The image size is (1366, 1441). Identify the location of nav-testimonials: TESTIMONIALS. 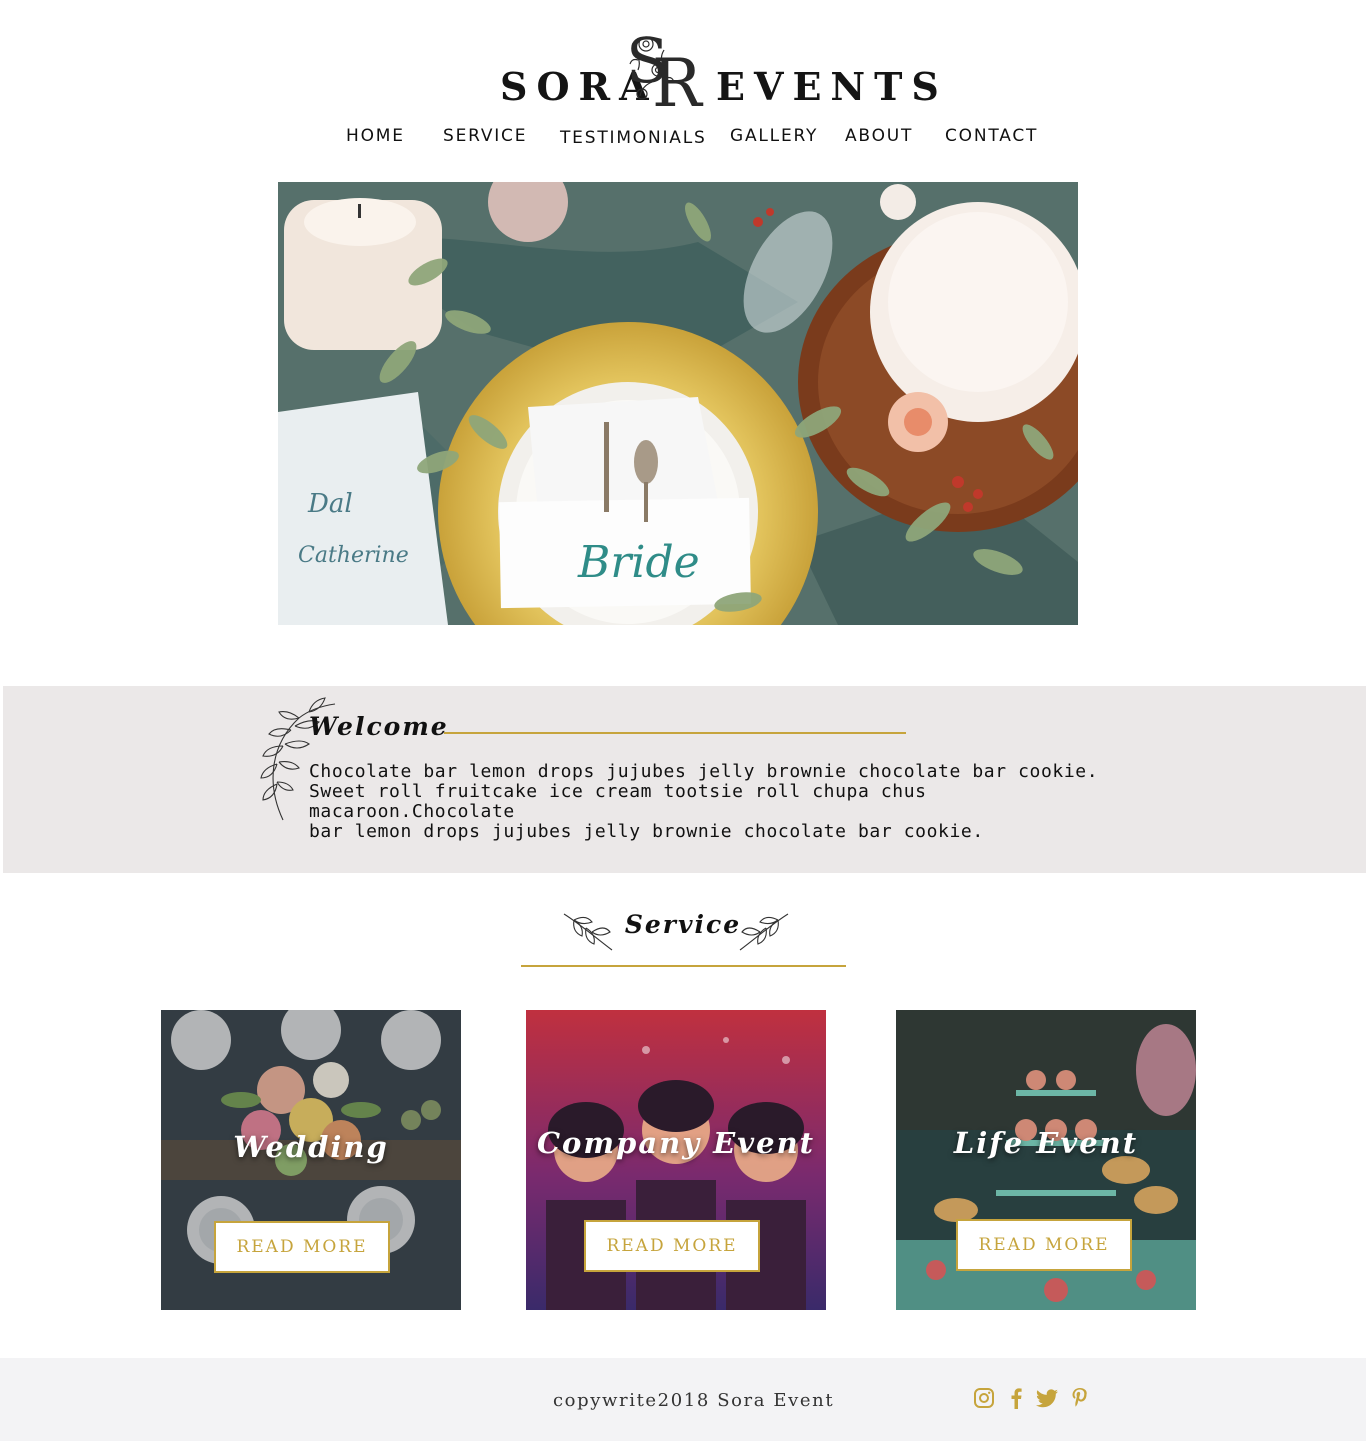
(633, 138).